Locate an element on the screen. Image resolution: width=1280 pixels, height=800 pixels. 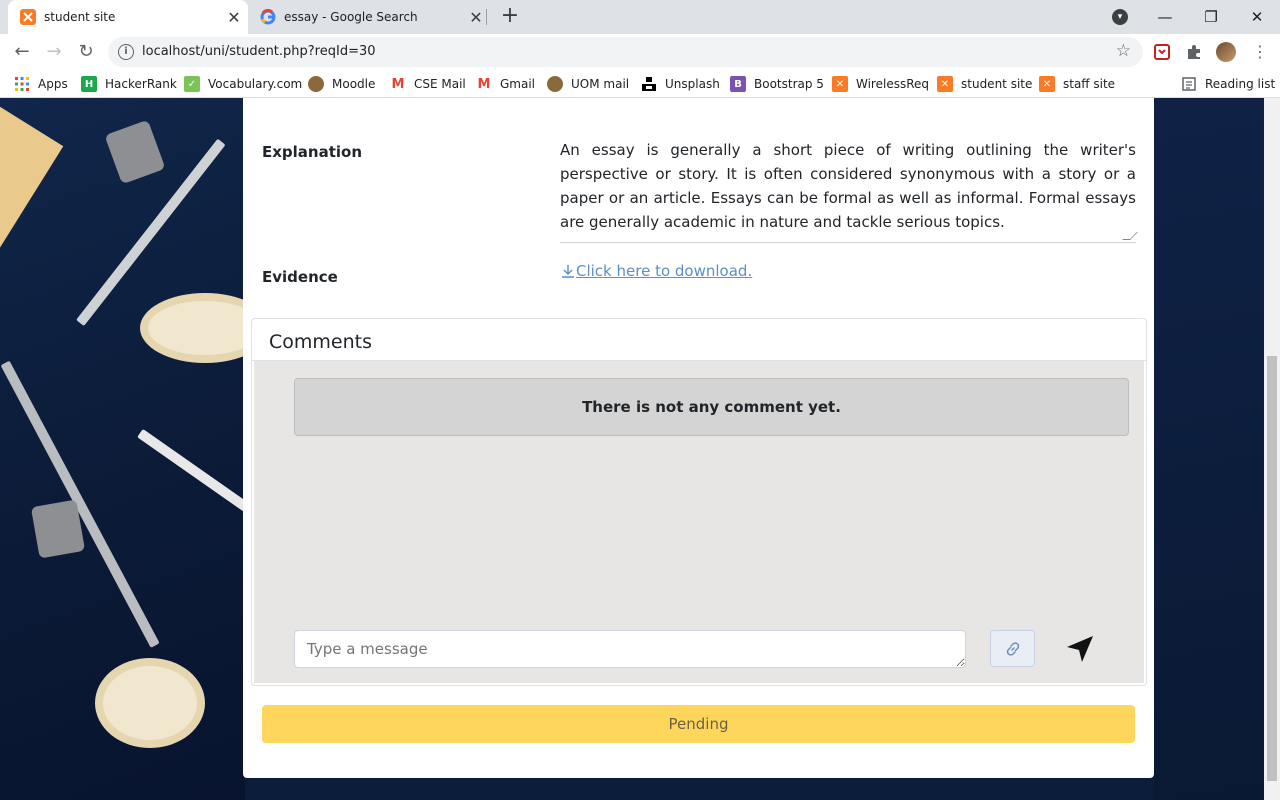
bookmark-unsplash: Unsplash is located at coordinates (680, 84).